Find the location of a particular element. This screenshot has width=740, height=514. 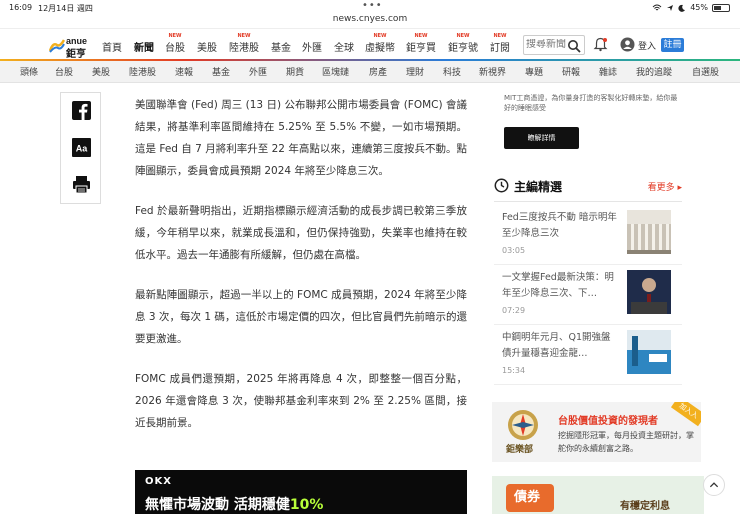

join-ribbon: 加入入 is located at coordinates (685, 414).